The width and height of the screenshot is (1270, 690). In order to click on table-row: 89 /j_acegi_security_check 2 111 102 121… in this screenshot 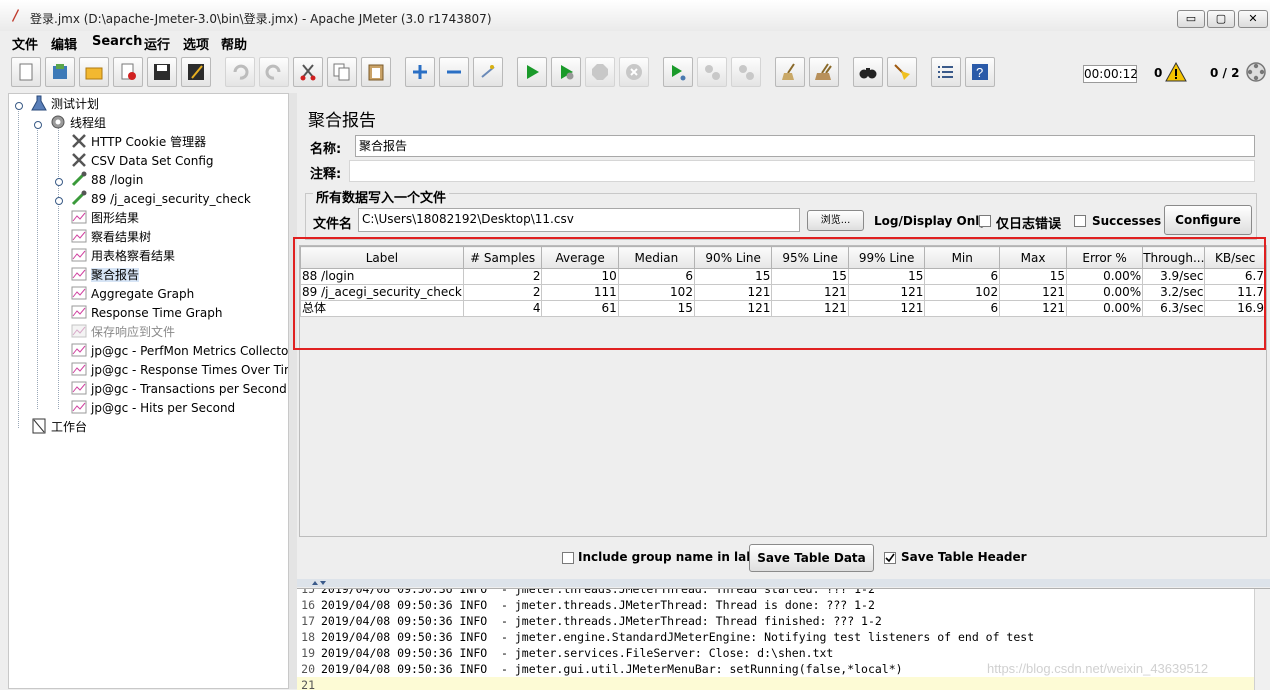, I will do `click(783, 292)`.